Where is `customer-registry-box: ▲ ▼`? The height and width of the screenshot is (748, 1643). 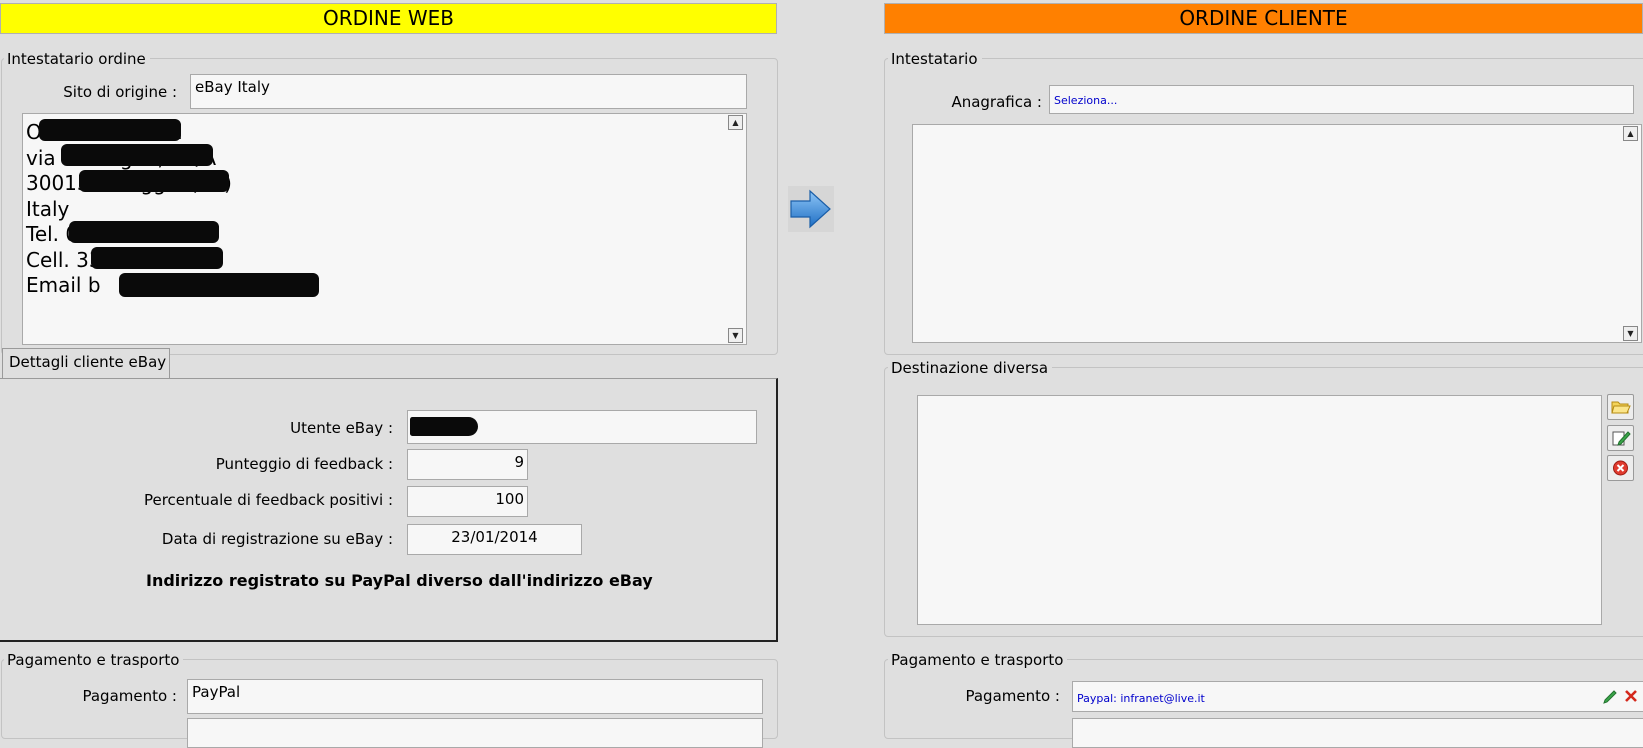 customer-registry-box: ▲ ▼ is located at coordinates (1277, 233).